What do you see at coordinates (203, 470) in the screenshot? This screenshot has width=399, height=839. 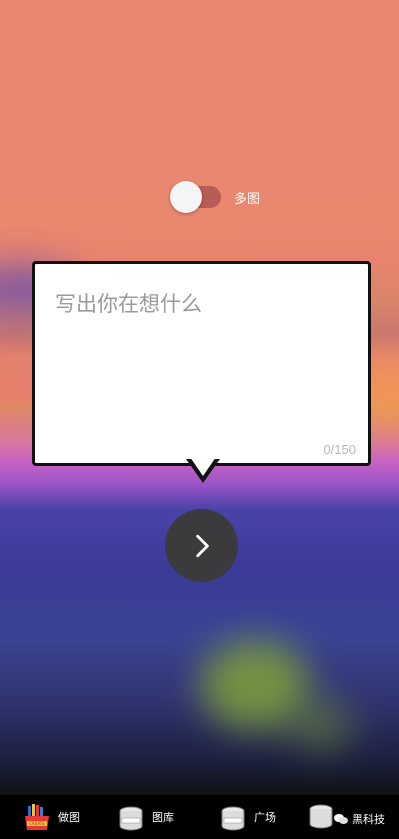 I see `speech-bubble-tail` at bounding box center [203, 470].